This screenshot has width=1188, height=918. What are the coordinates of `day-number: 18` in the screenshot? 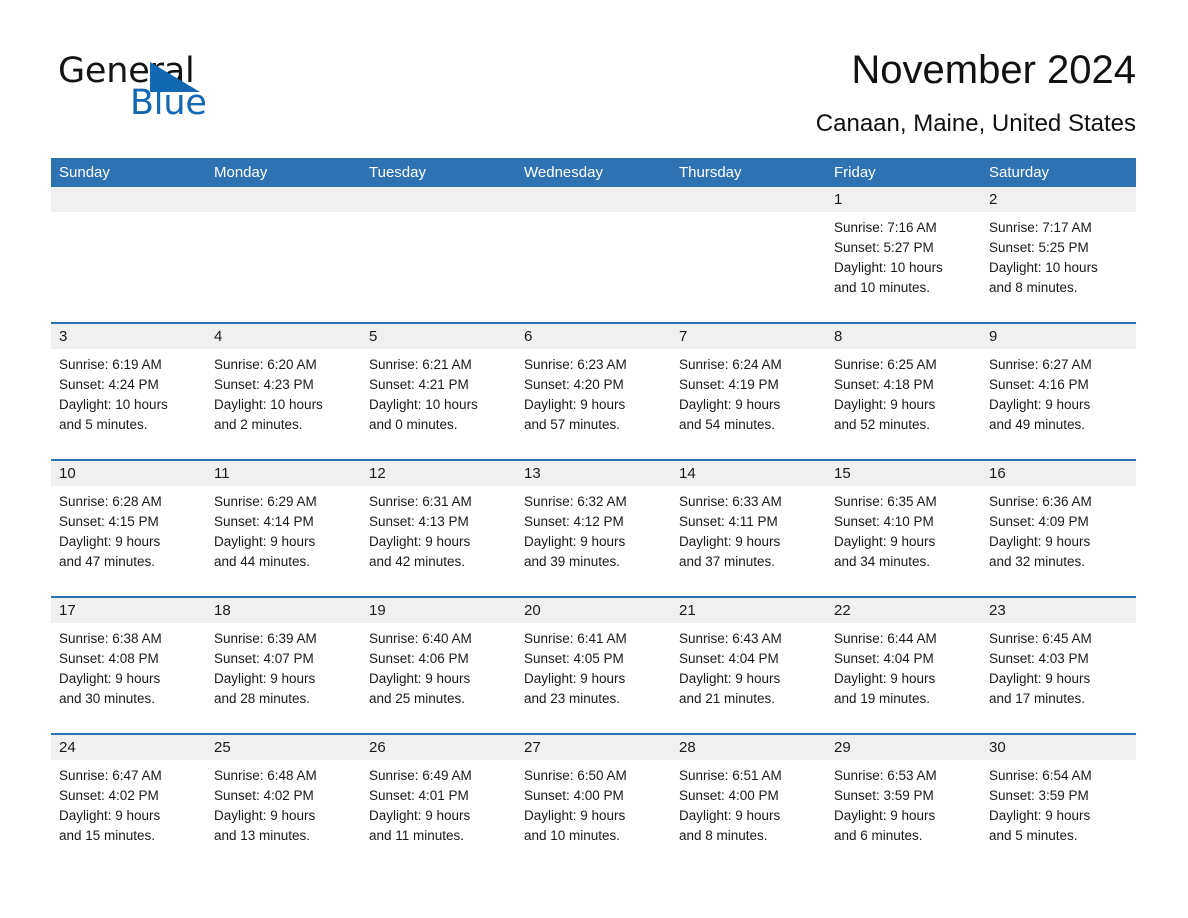 It's located at (283, 610).